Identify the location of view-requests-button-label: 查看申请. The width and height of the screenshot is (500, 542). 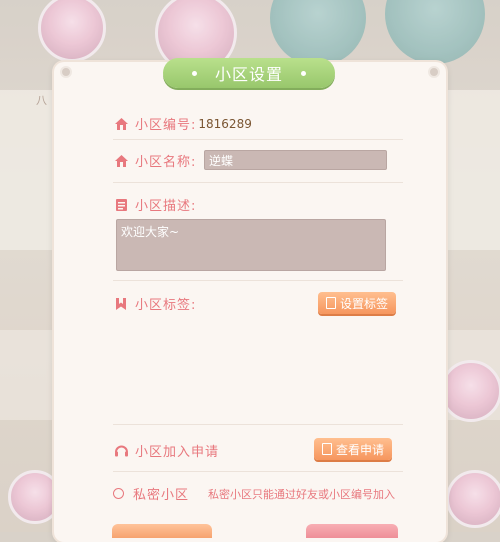
(359, 449).